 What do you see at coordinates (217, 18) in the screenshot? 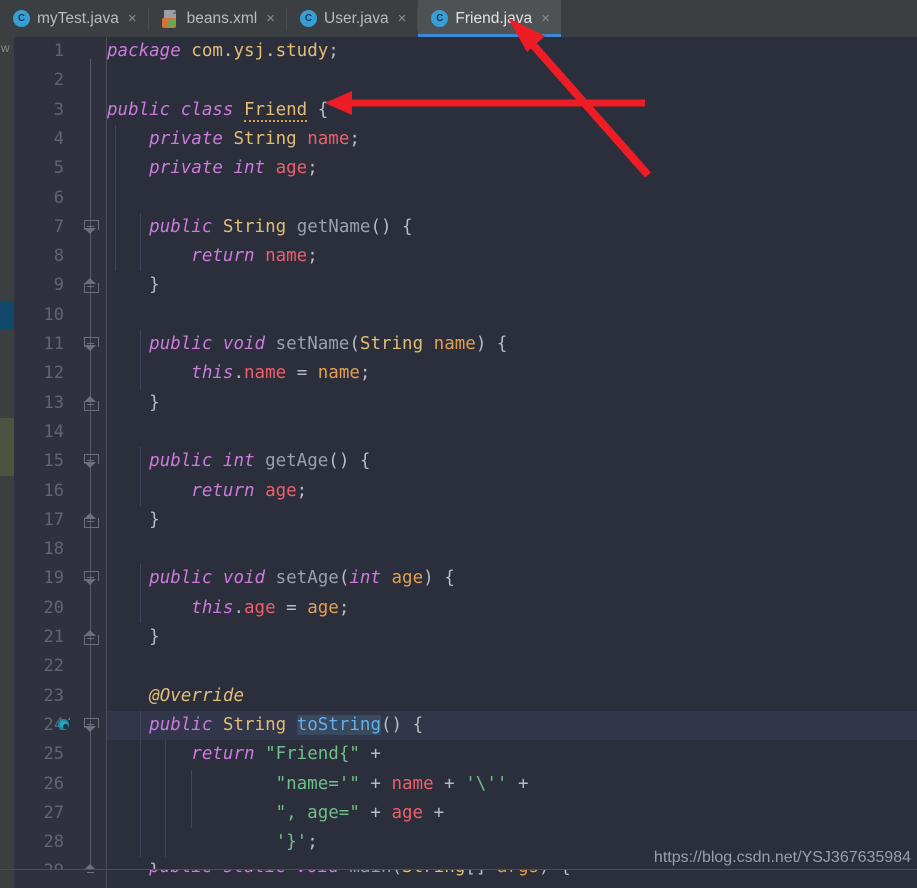
I see `editor-tab-beans-xml: beans.xml ×` at bounding box center [217, 18].